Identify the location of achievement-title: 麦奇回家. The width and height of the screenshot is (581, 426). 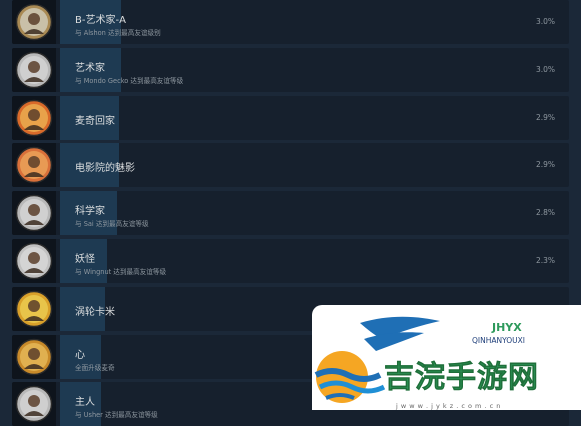
(95, 121).